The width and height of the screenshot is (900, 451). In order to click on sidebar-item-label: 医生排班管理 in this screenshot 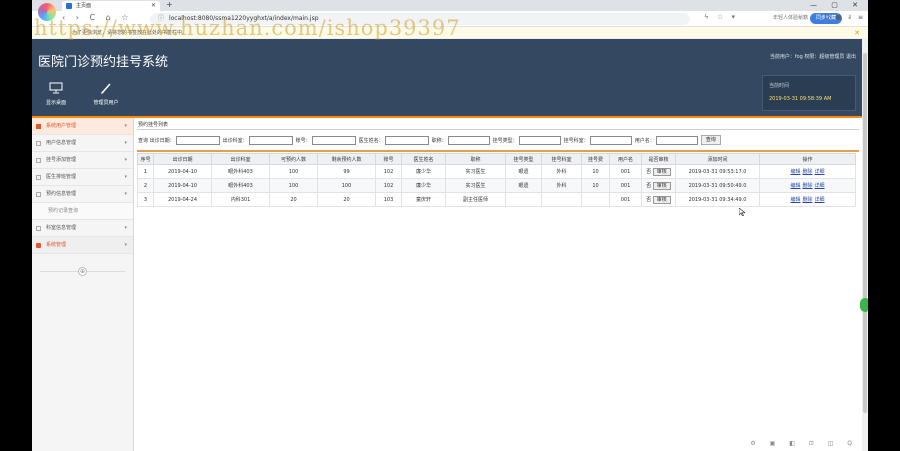, I will do `click(61, 177)`.